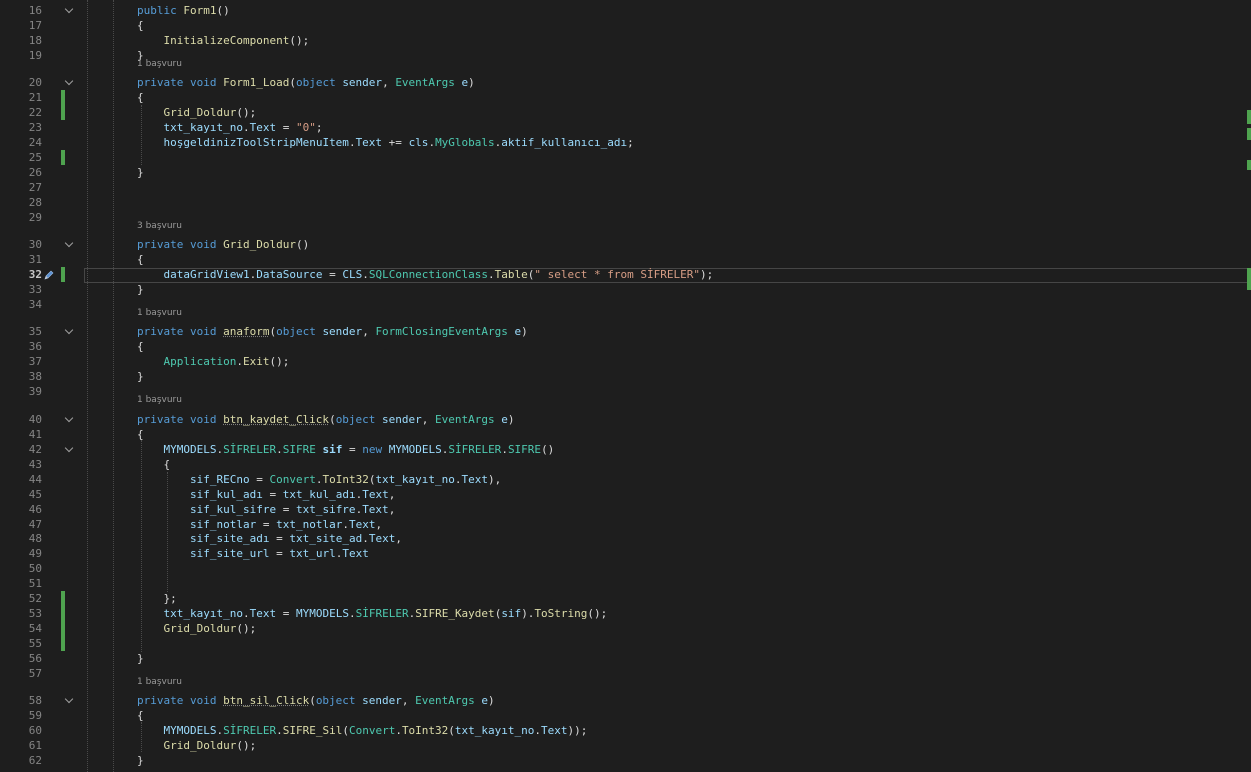  I want to click on code-line-29: 29, so click(622, 217).